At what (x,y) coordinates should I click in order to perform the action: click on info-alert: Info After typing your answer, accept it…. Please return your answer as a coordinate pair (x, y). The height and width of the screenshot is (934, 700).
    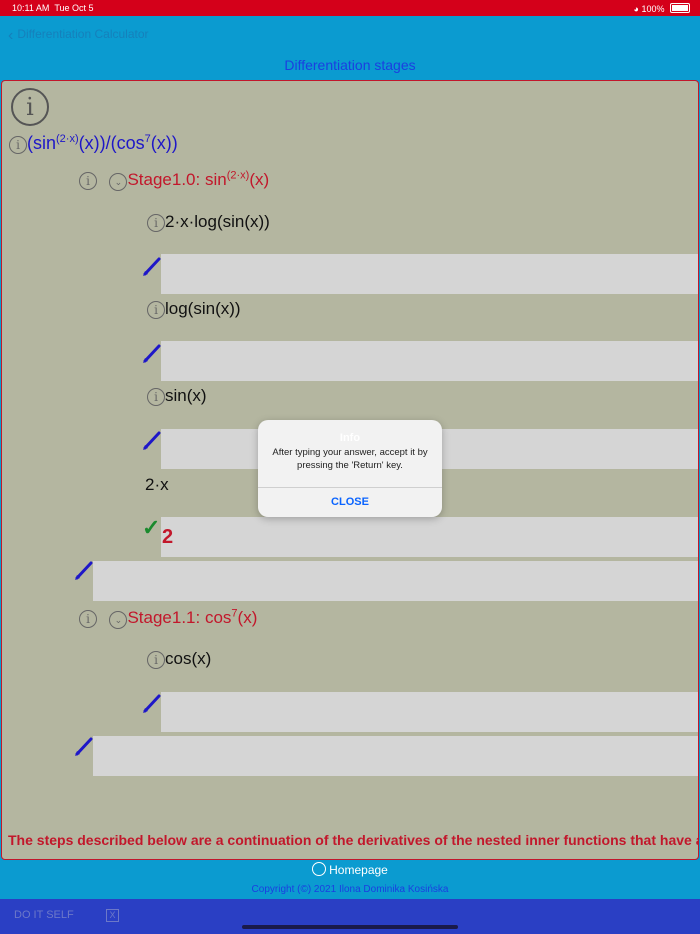
    Looking at the image, I should click on (350, 468).